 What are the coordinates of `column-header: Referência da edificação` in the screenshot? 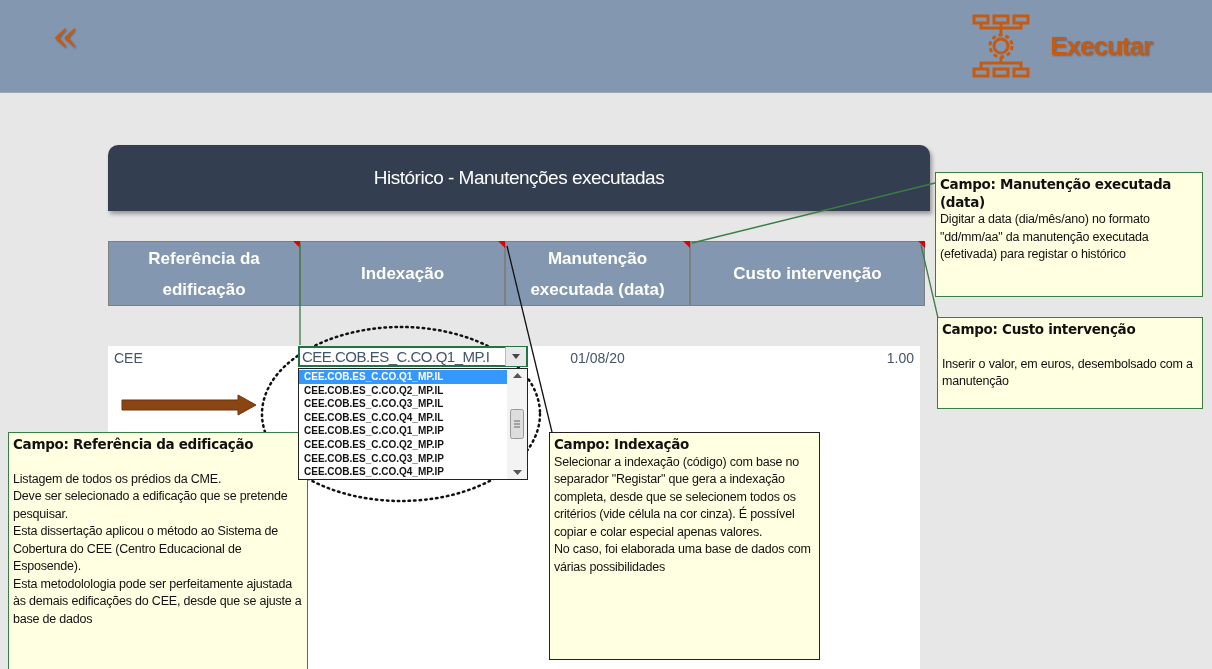 It's located at (204, 273).